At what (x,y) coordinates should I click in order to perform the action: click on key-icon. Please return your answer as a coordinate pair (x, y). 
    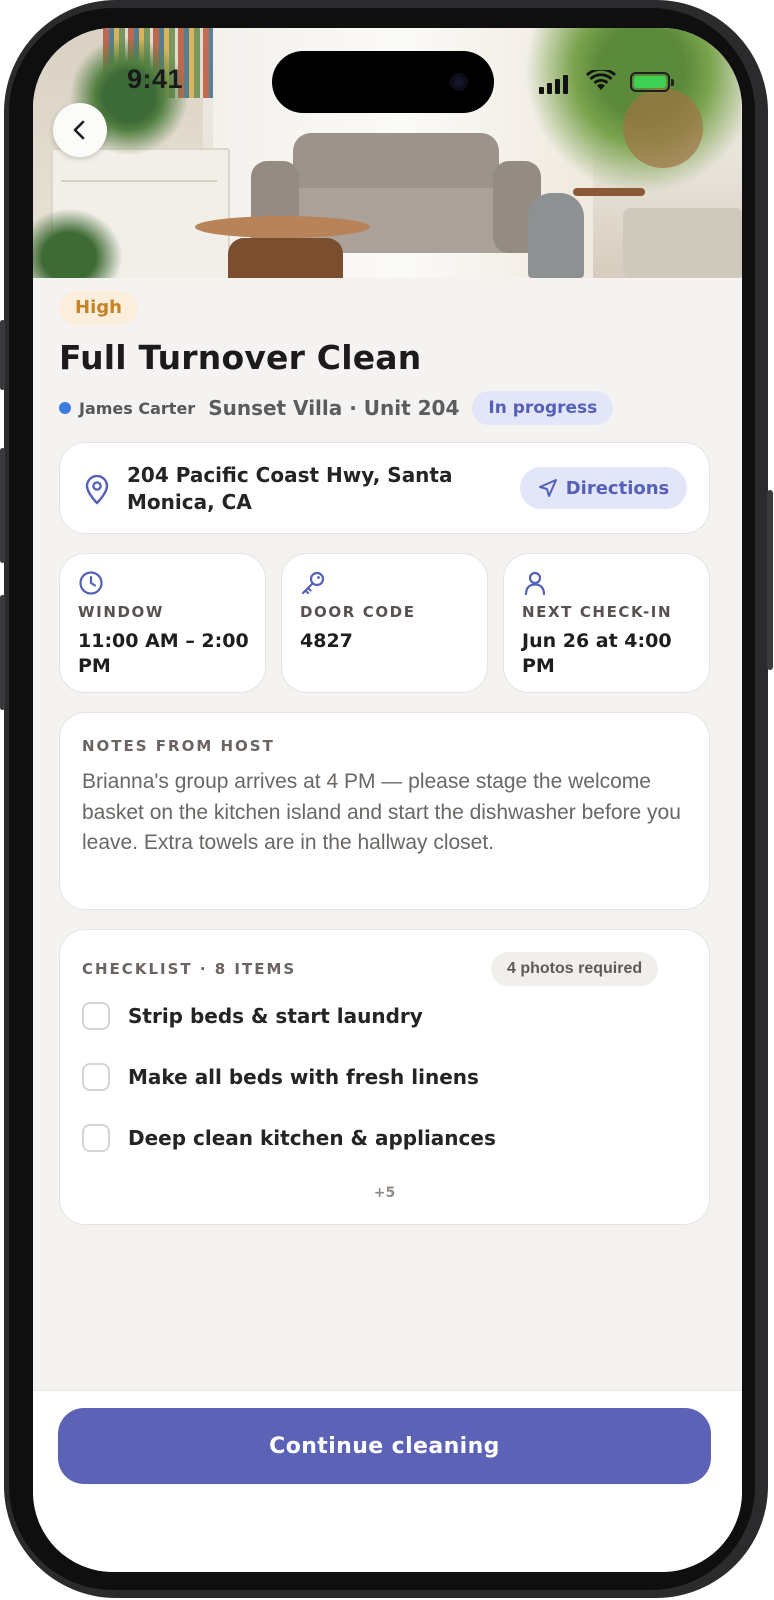
    Looking at the image, I should click on (313, 583).